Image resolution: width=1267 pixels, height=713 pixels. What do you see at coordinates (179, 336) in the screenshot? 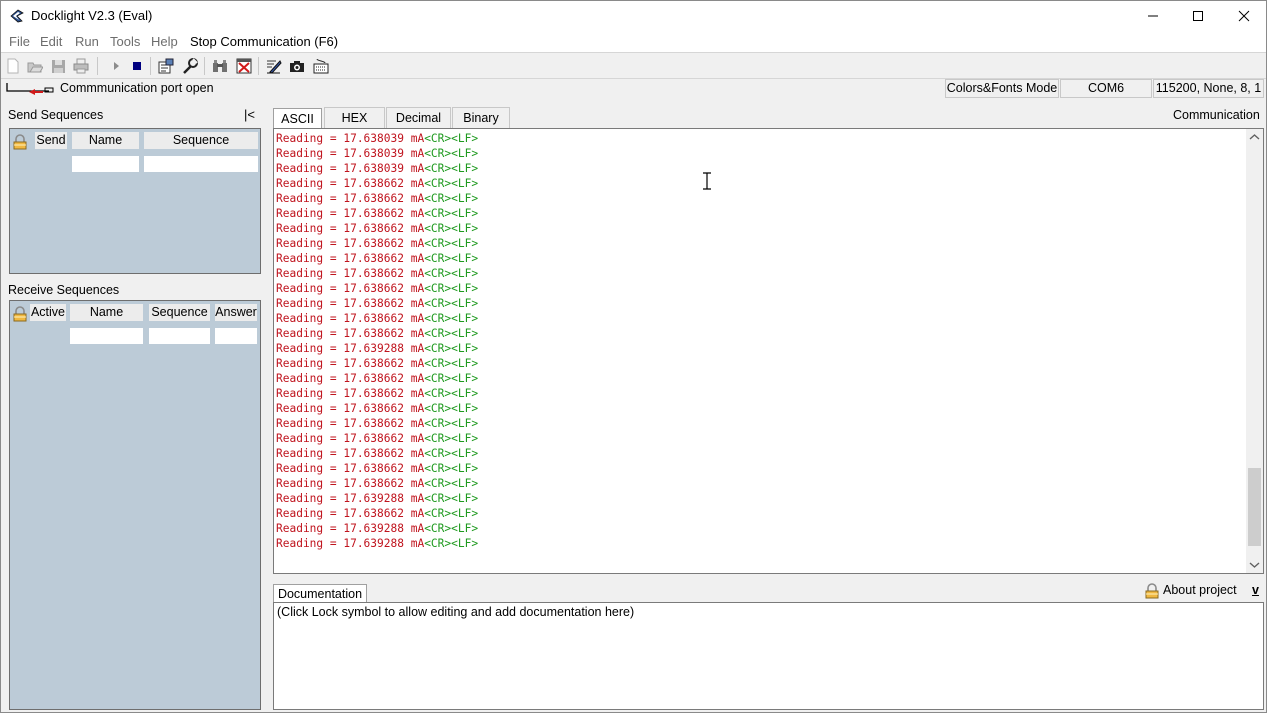
I see `receive-sequence-cell` at bounding box center [179, 336].